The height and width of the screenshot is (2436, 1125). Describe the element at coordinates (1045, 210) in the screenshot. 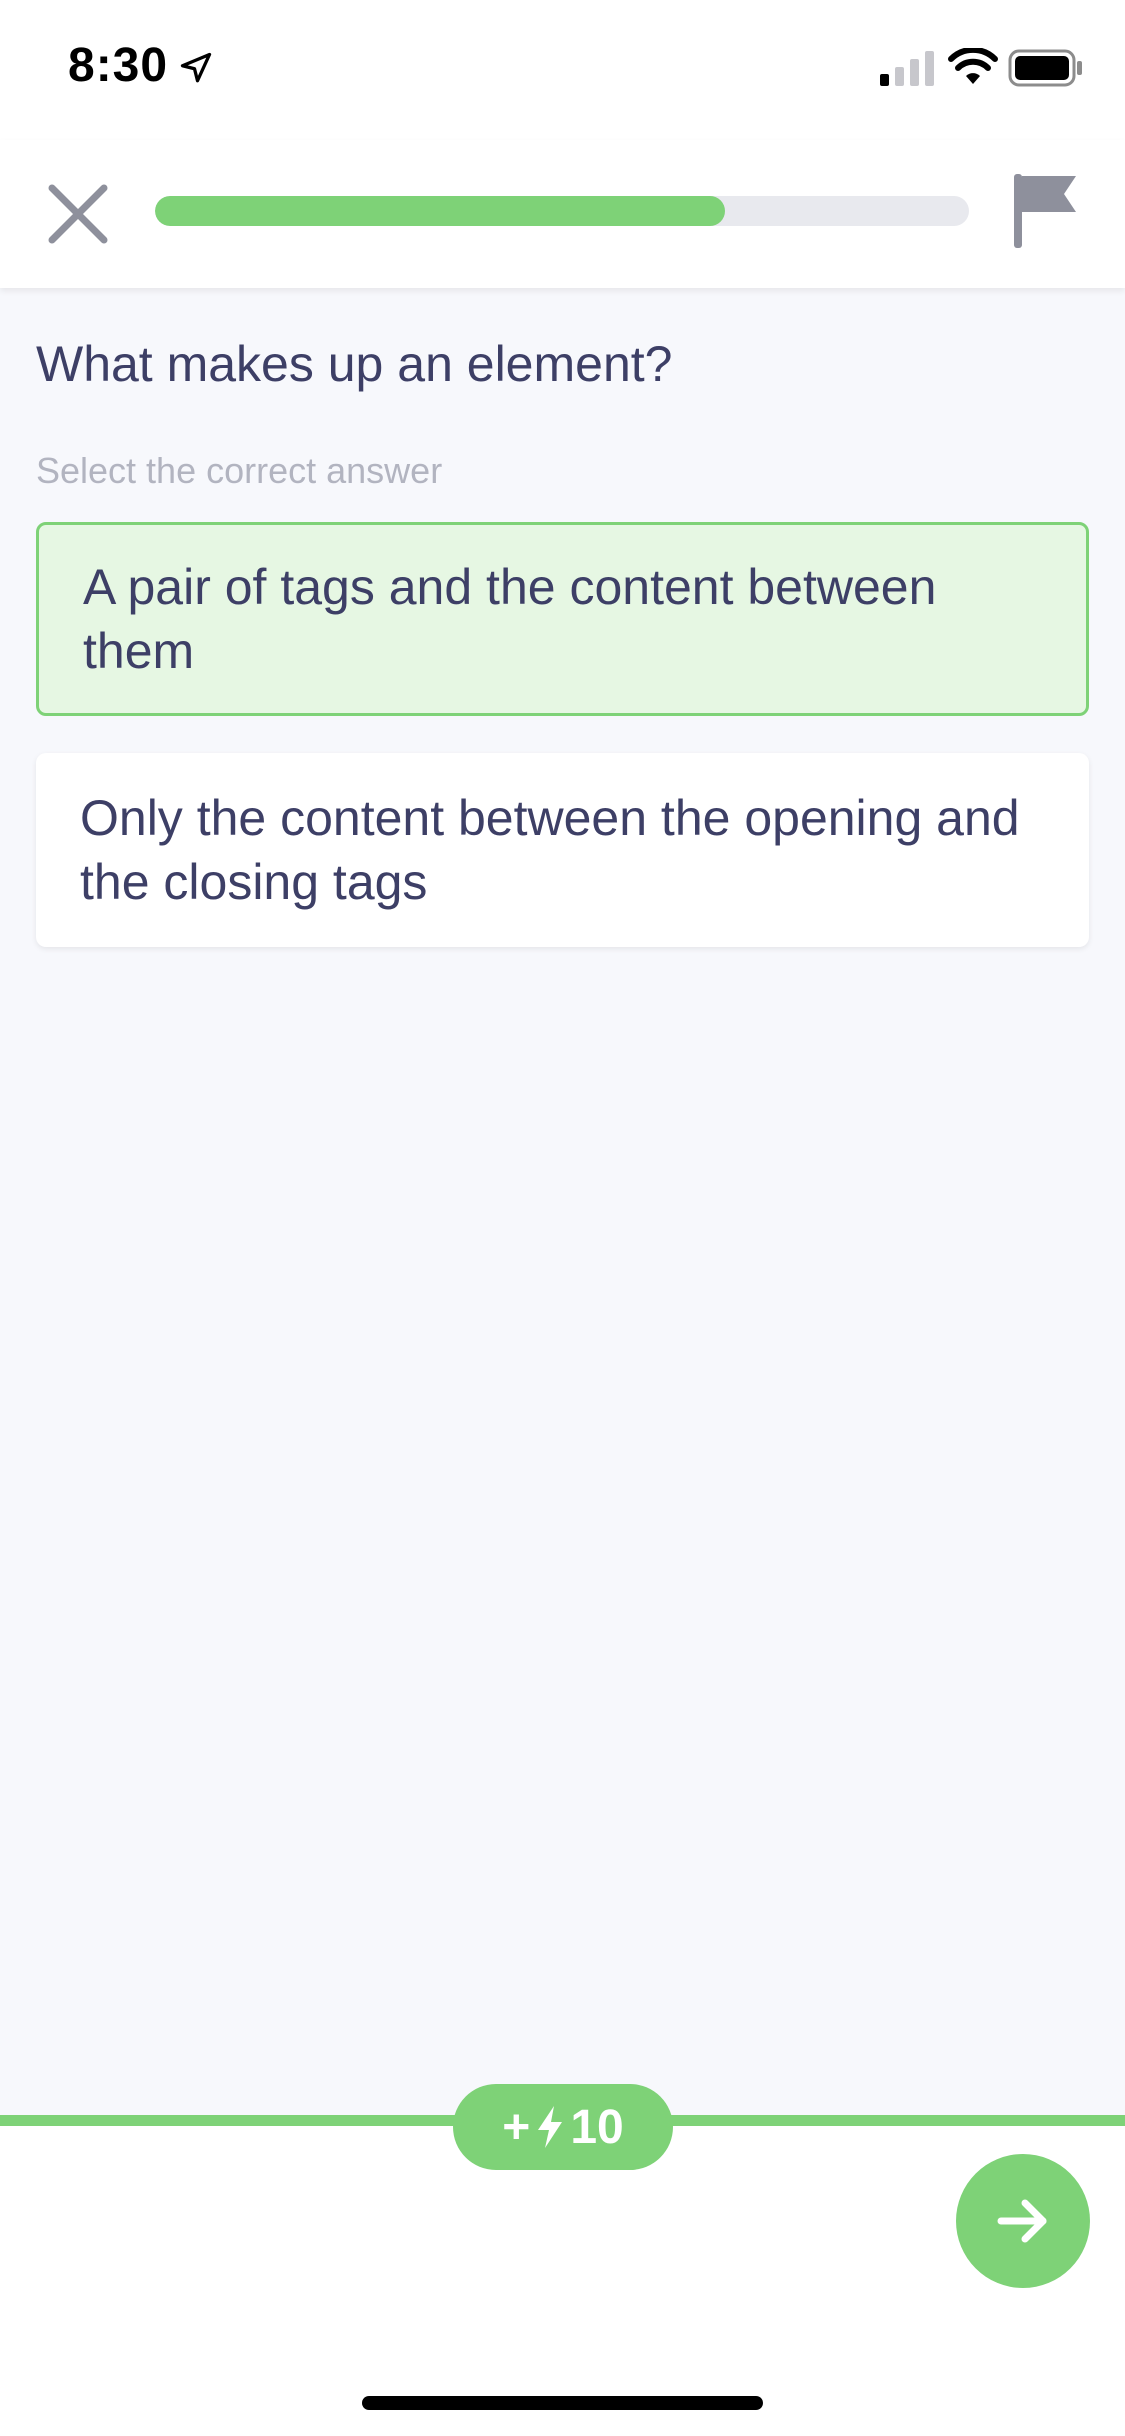

I see `flag-icon` at that location.